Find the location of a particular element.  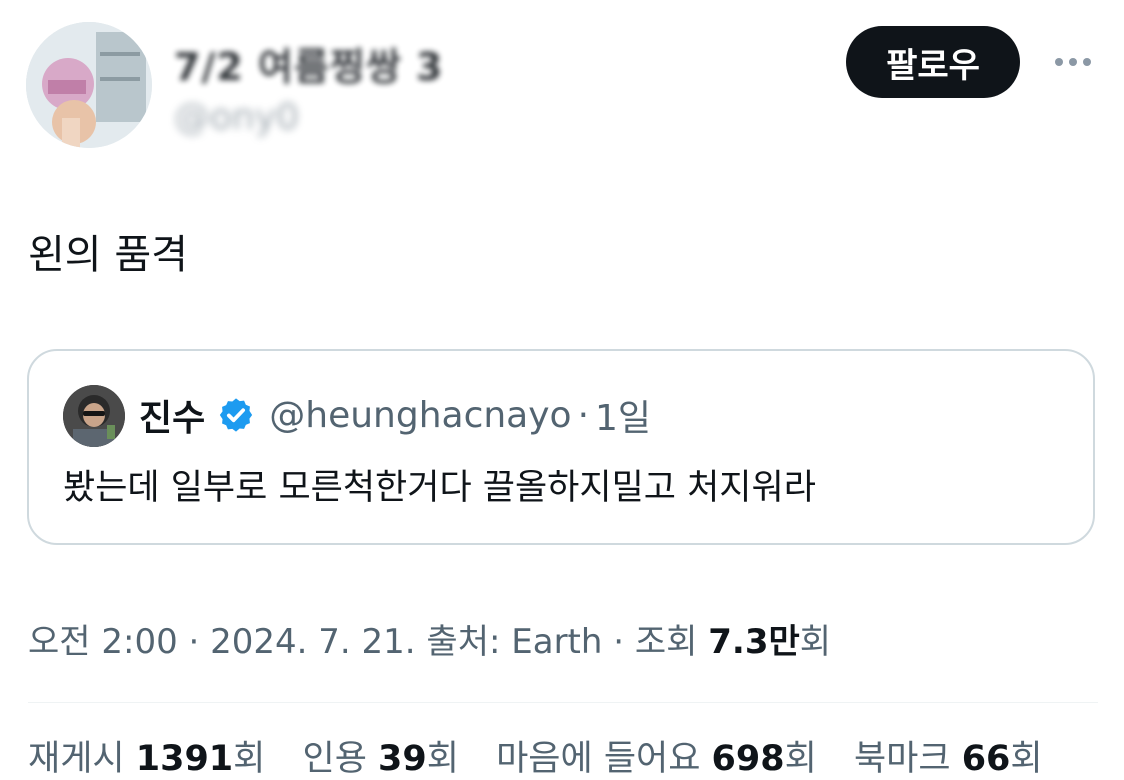

avatar-image is located at coordinates (89, 85).